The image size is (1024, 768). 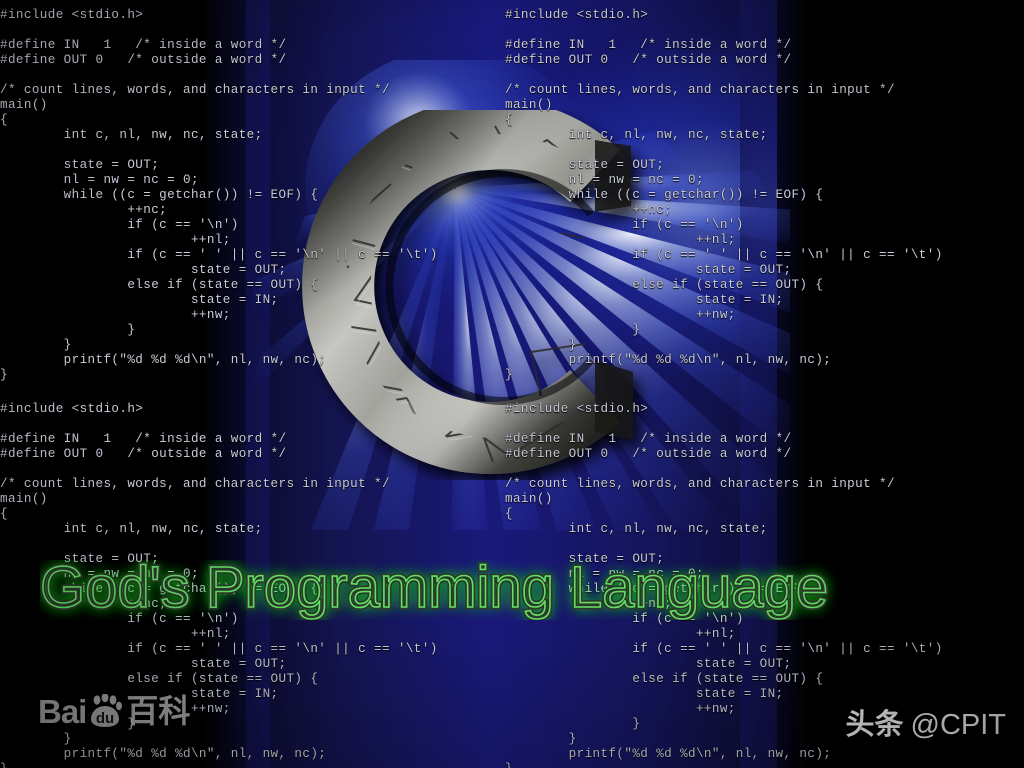 I want to click on baidu-paw-icon: du, so click(x=105, y=710).